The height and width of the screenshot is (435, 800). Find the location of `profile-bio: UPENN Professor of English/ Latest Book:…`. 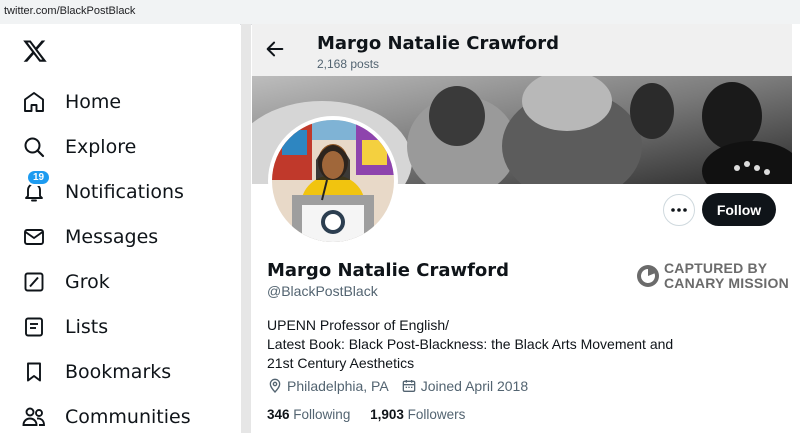

profile-bio: UPENN Professor of English/ Latest Book:… is located at coordinates (470, 344).